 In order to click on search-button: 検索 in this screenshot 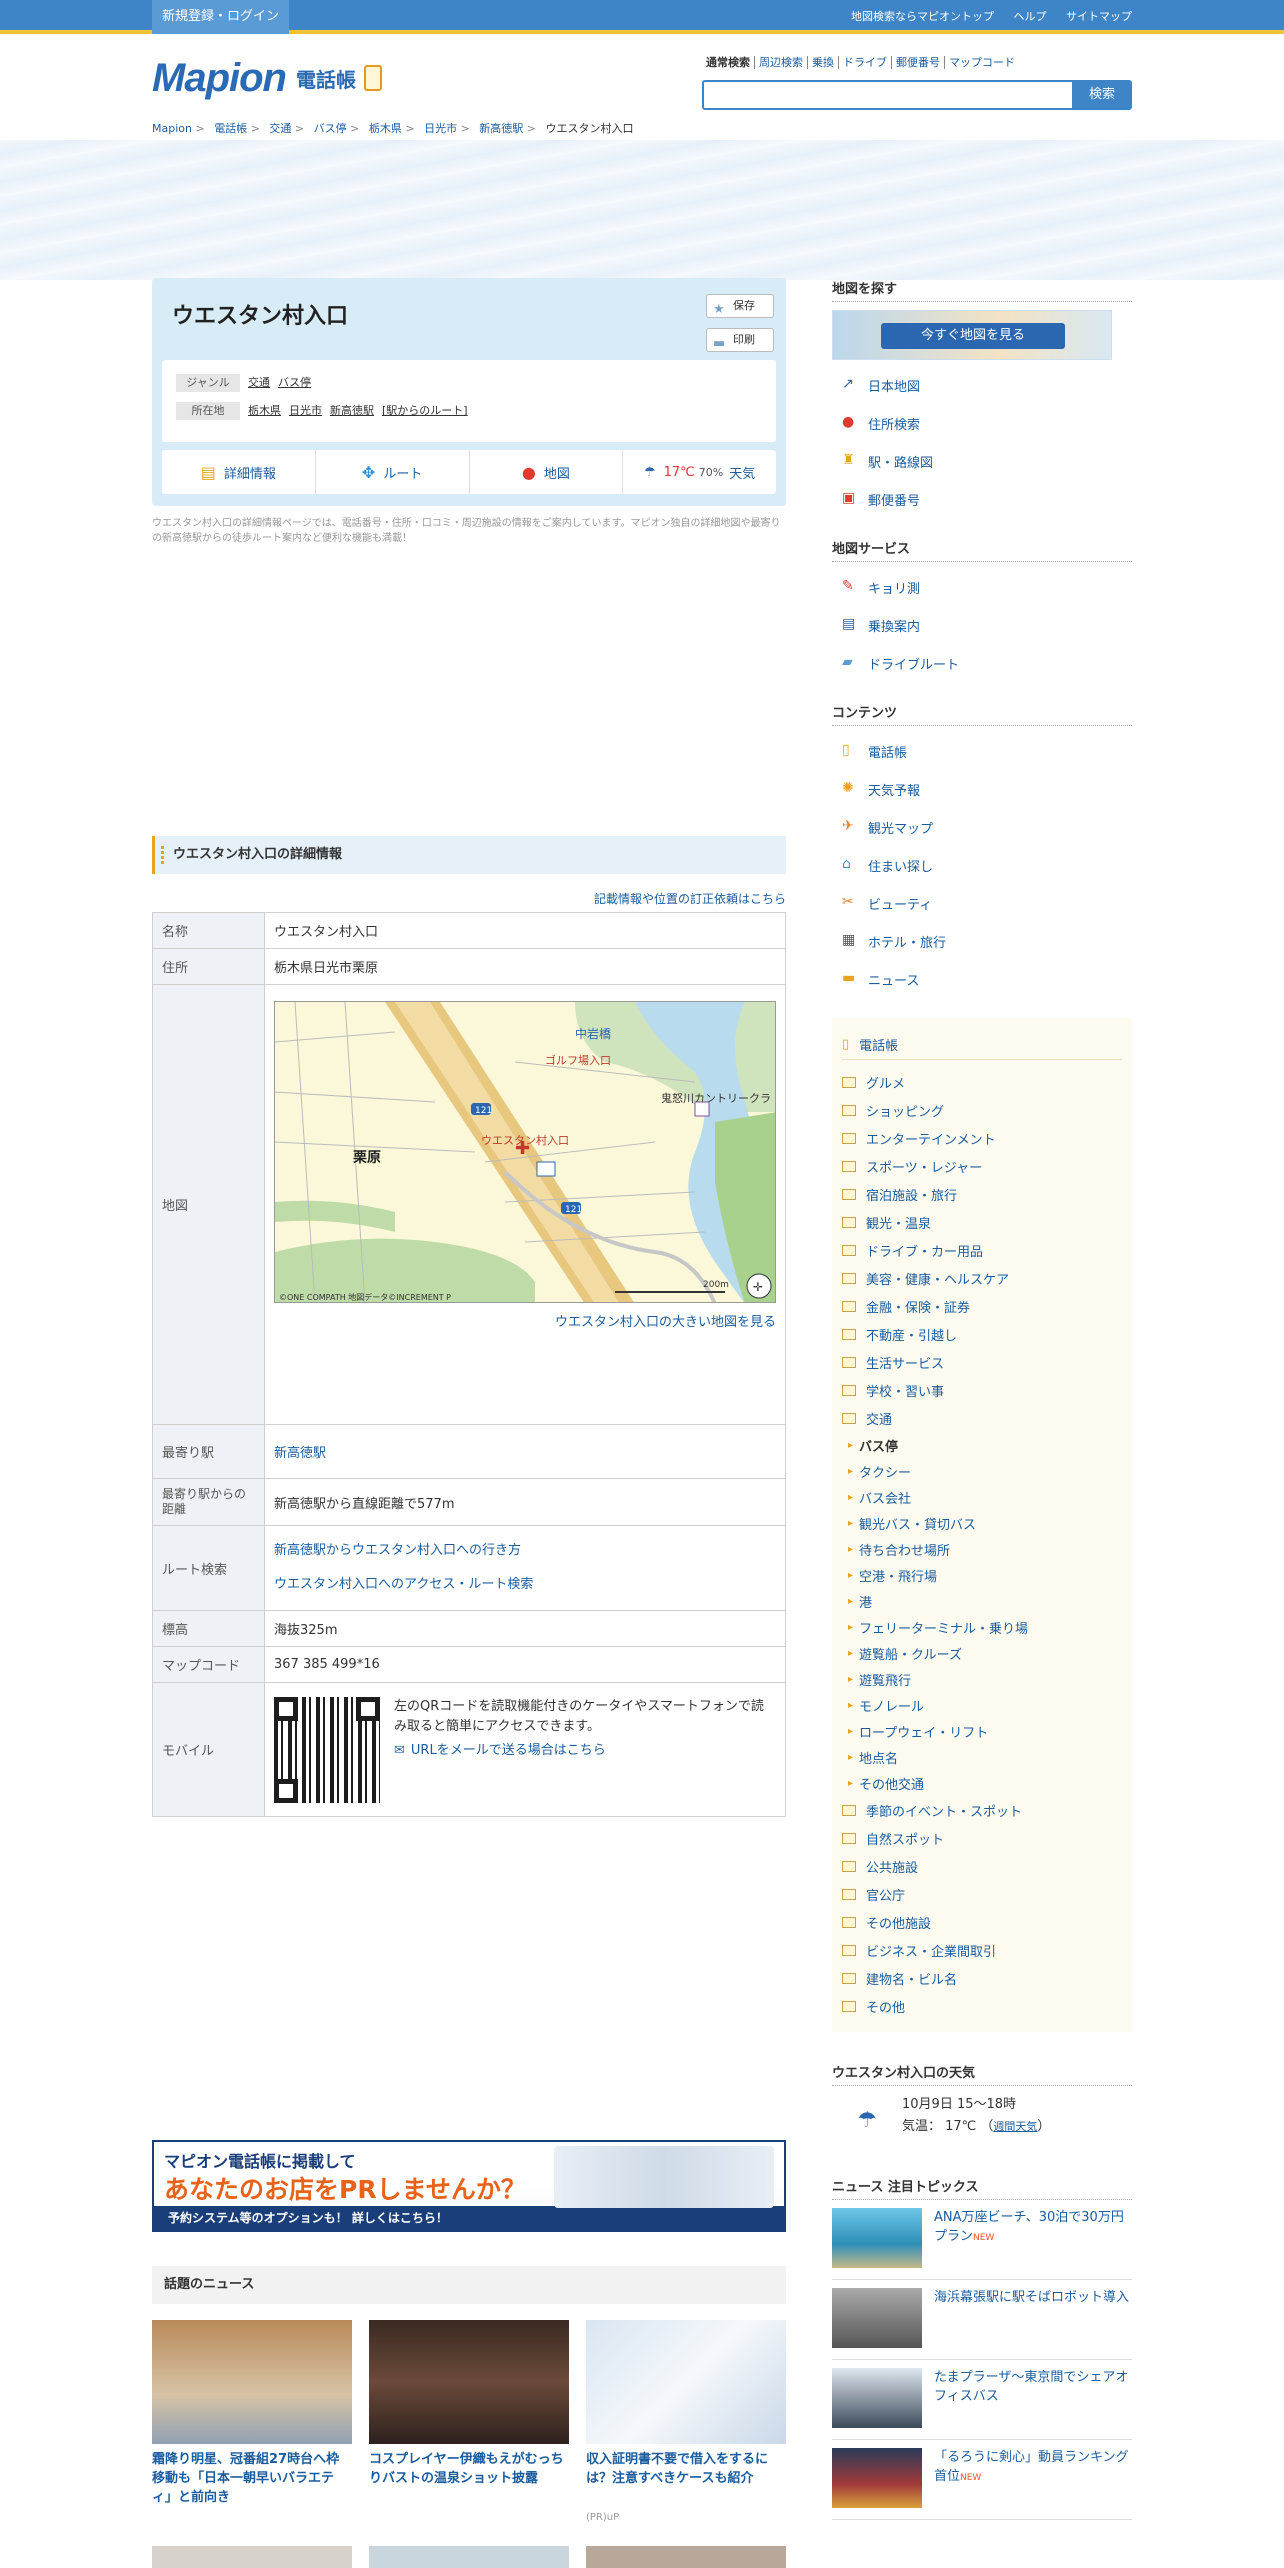, I will do `click(1102, 95)`.